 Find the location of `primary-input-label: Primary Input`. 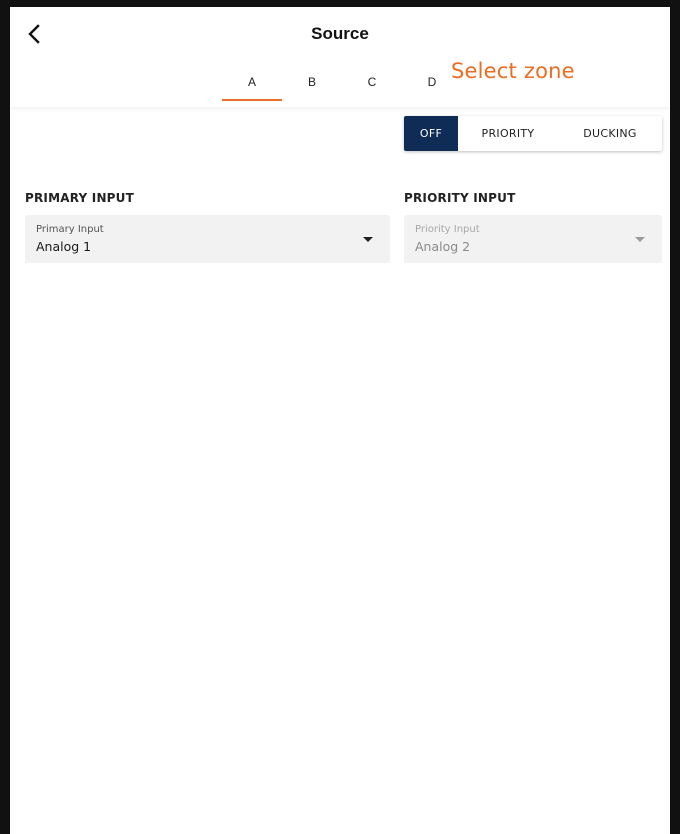

primary-input-label: Primary Input is located at coordinates (70, 229).